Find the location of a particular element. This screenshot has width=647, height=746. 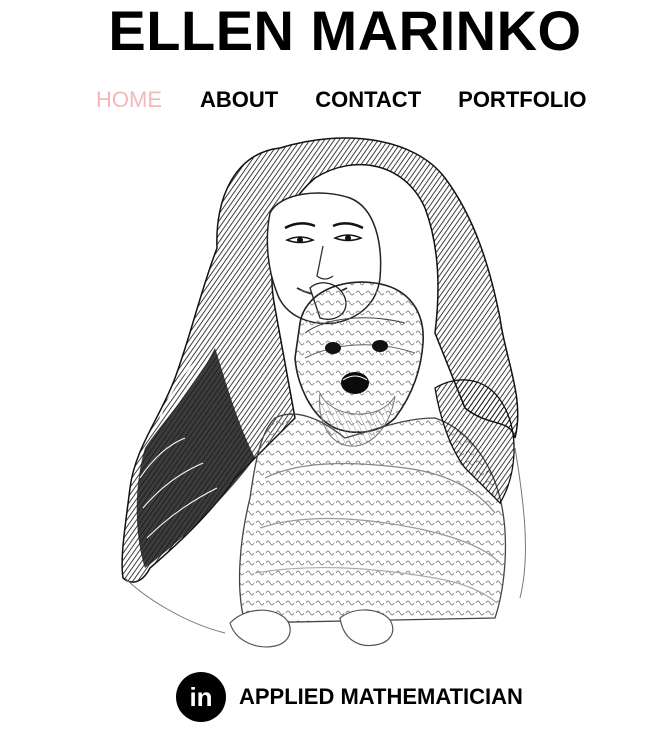

main-nav: HOME ABOUT CONTACT PORTFOLIO is located at coordinates (341, 100).